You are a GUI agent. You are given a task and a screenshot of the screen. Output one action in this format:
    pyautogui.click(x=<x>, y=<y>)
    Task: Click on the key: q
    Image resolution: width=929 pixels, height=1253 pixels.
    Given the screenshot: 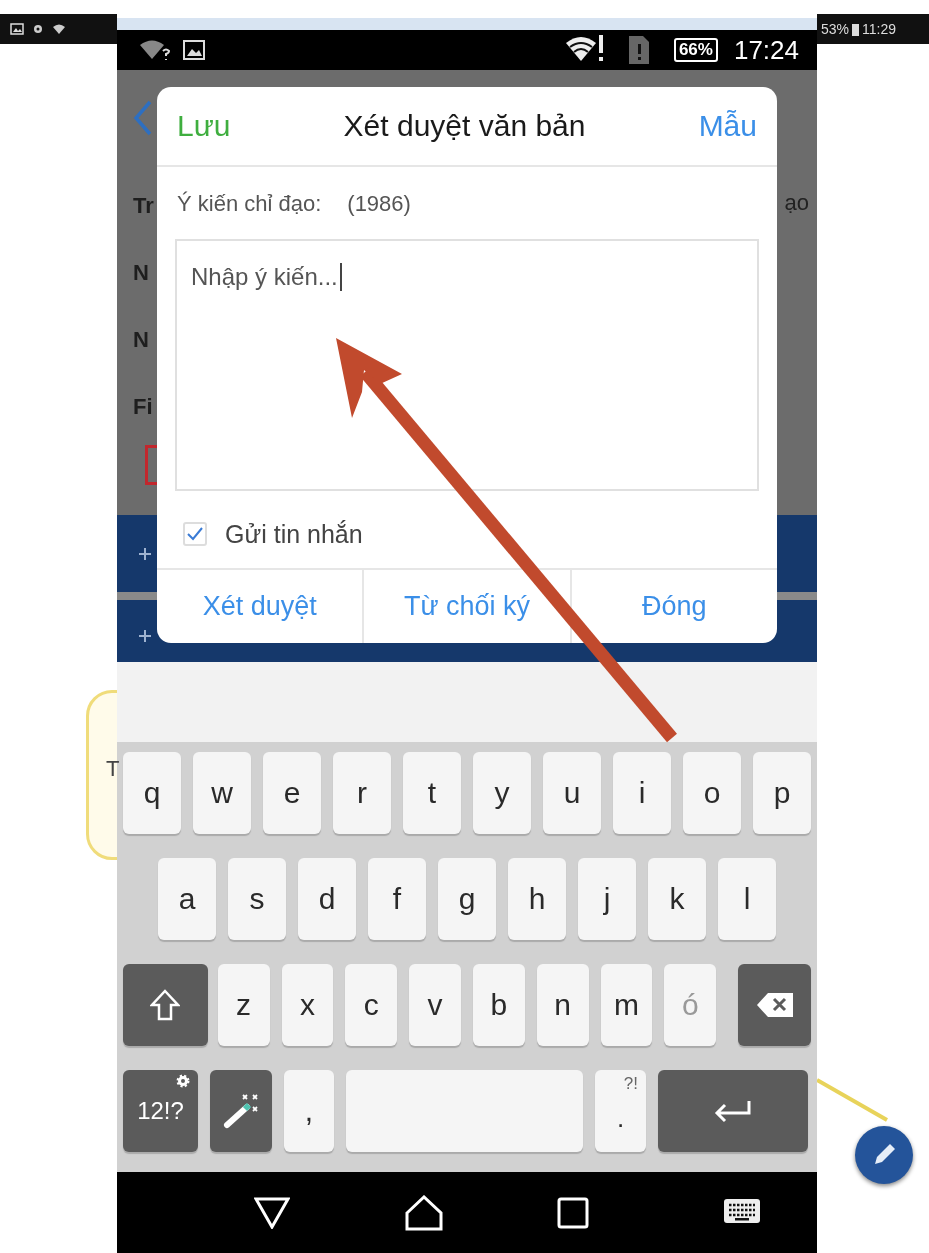 What is the action you would take?
    pyautogui.click(x=152, y=793)
    